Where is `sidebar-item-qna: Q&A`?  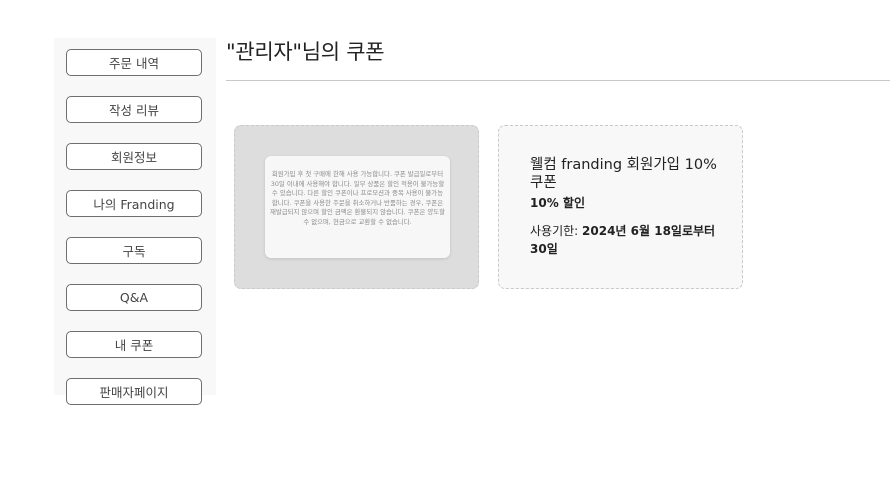
sidebar-item-qna: Q&A is located at coordinates (134, 297).